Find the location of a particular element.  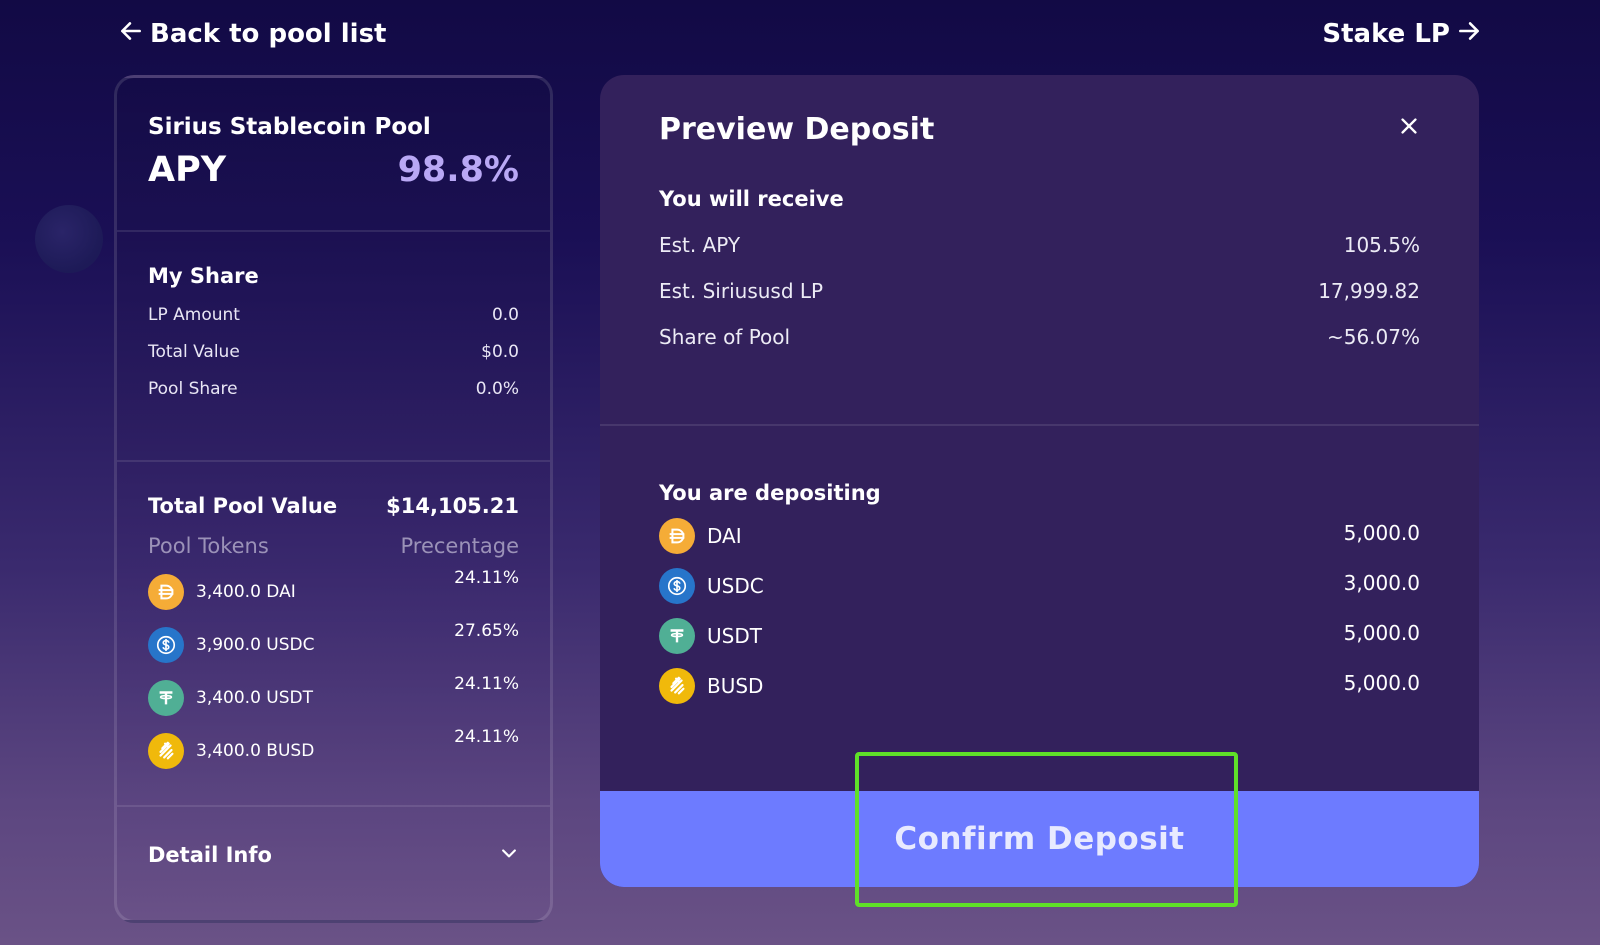

receive-value: 105.5% is located at coordinates (1381, 245).